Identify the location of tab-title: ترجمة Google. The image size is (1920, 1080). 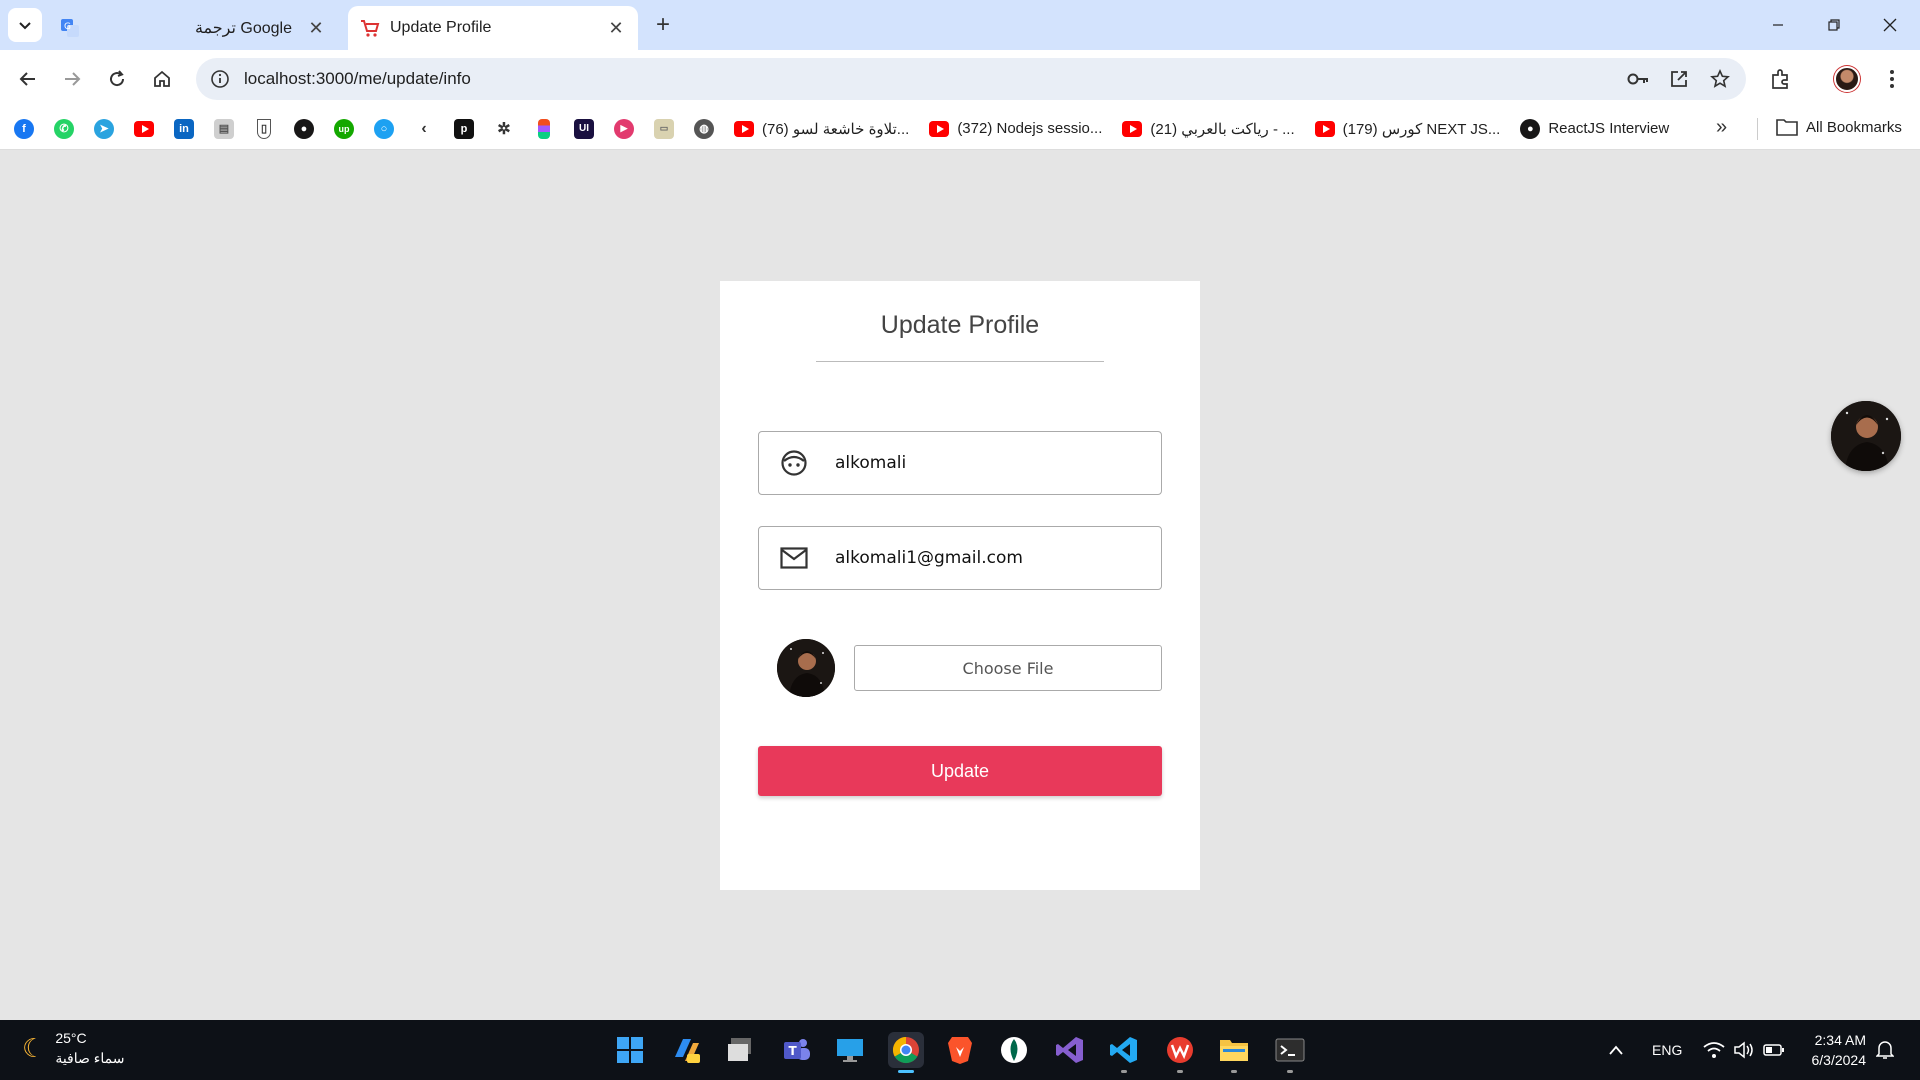
(243, 28).